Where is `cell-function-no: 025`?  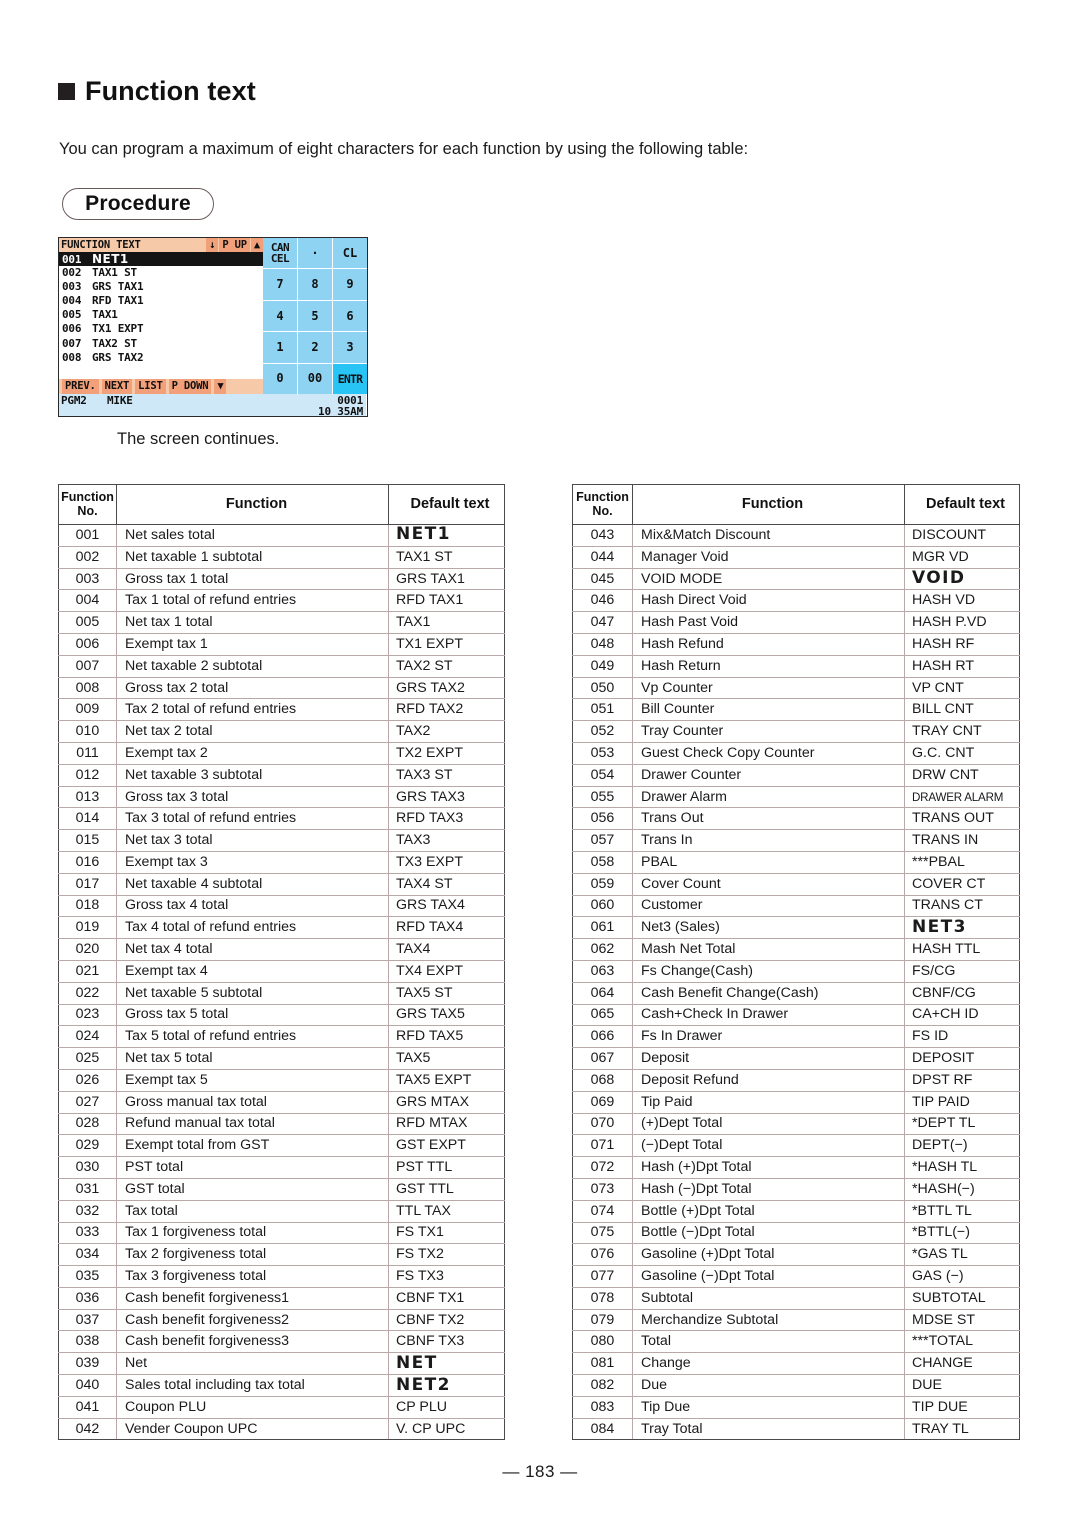
cell-function-no: 025 is located at coordinates (87, 1058).